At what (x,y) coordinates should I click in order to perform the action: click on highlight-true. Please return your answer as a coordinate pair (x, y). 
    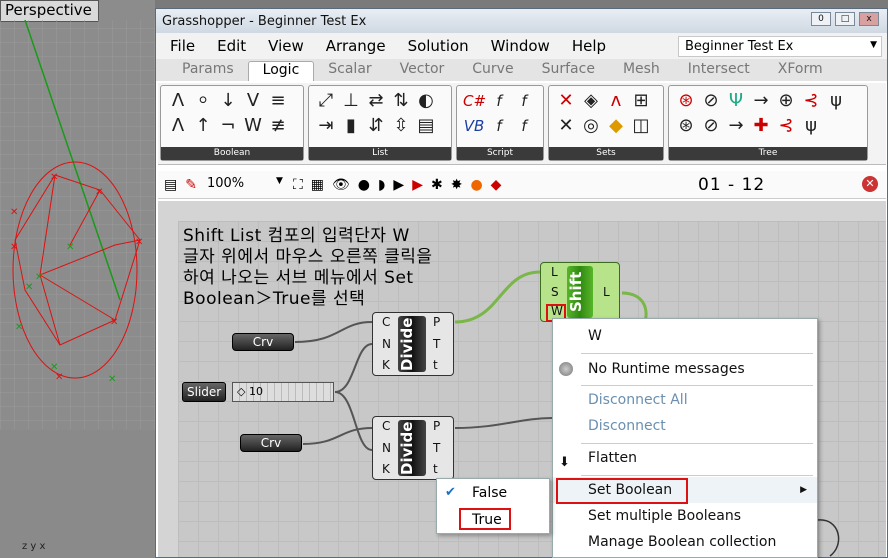
    Looking at the image, I should click on (485, 519).